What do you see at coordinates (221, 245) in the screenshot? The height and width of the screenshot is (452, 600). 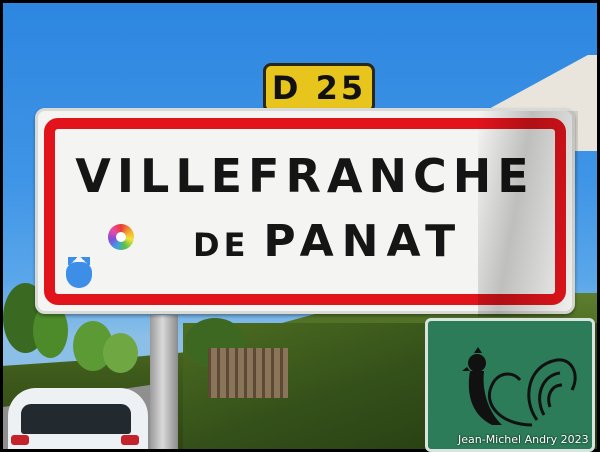 I see `town-name-prefix: DE` at bounding box center [221, 245].